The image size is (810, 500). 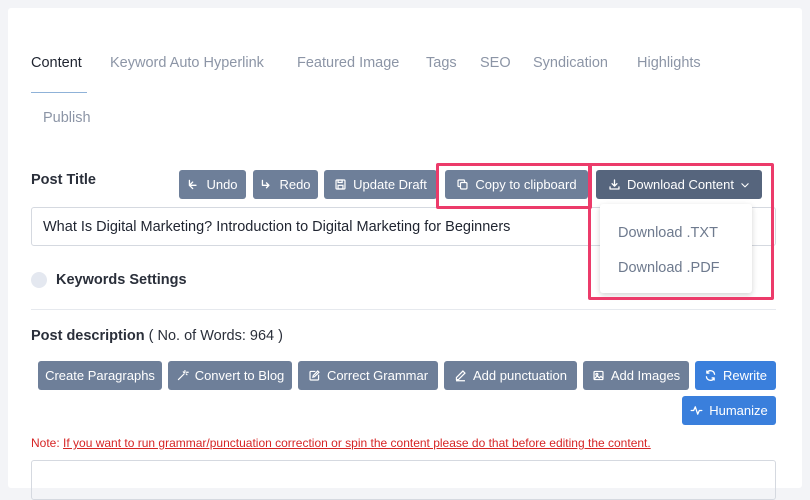 I want to click on undo-label: Undo, so click(x=222, y=184).